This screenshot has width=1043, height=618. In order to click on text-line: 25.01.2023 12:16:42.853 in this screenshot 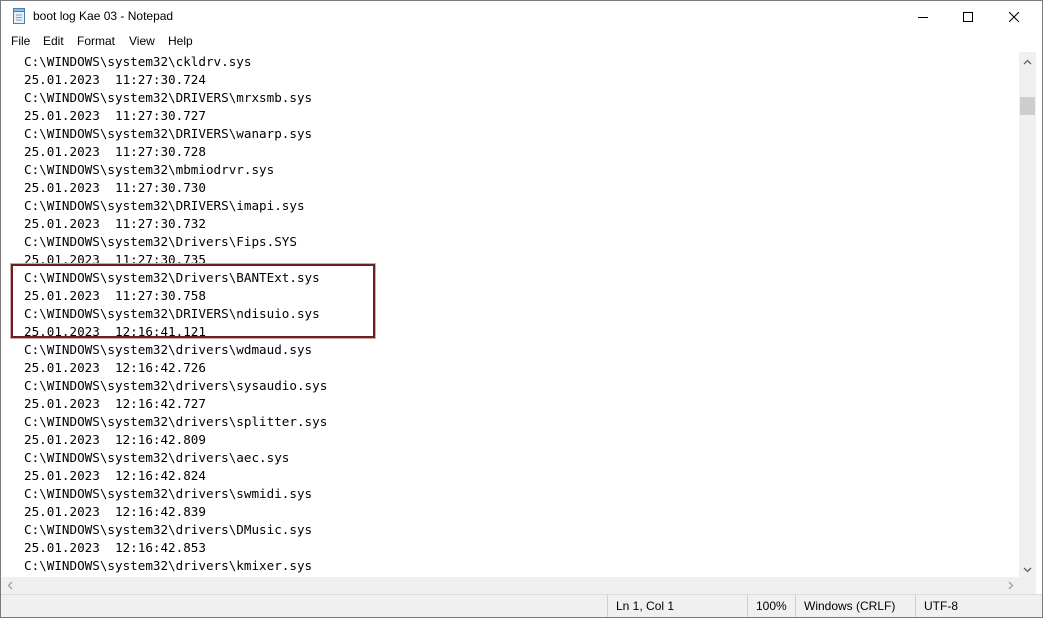, I will do `click(115, 547)`.